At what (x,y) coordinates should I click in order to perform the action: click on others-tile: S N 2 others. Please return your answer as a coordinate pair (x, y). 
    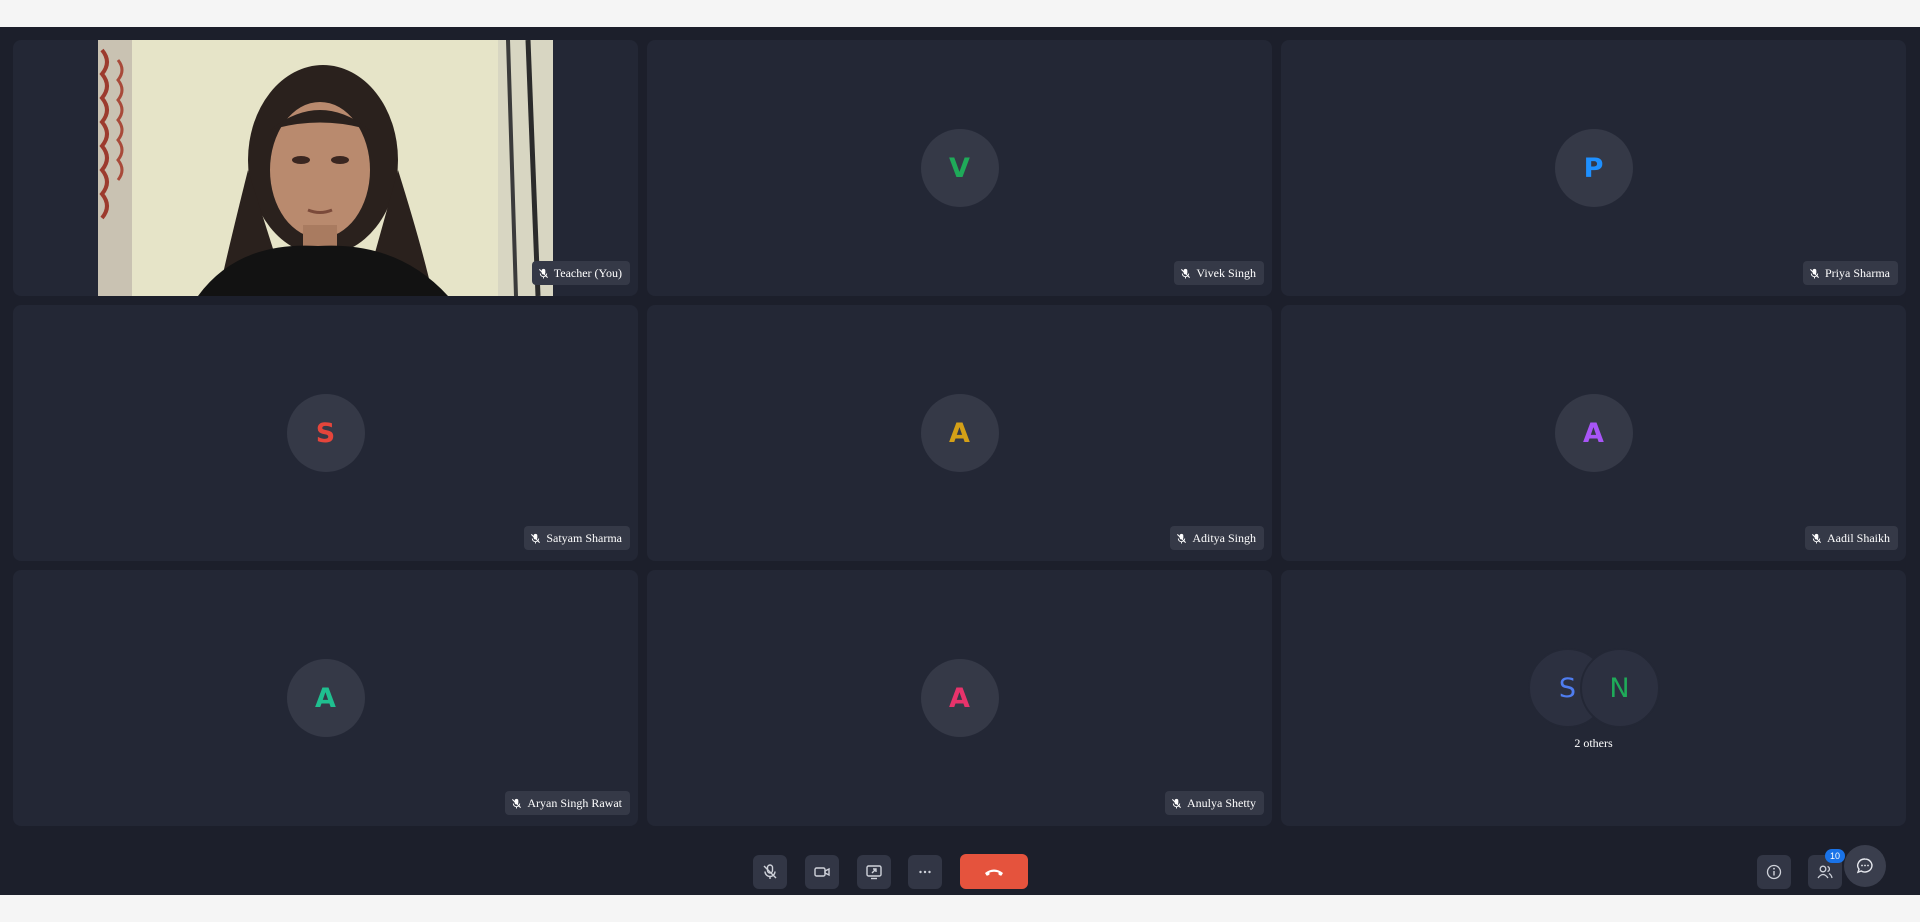
    Looking at the image, I should click on (1593, 698).